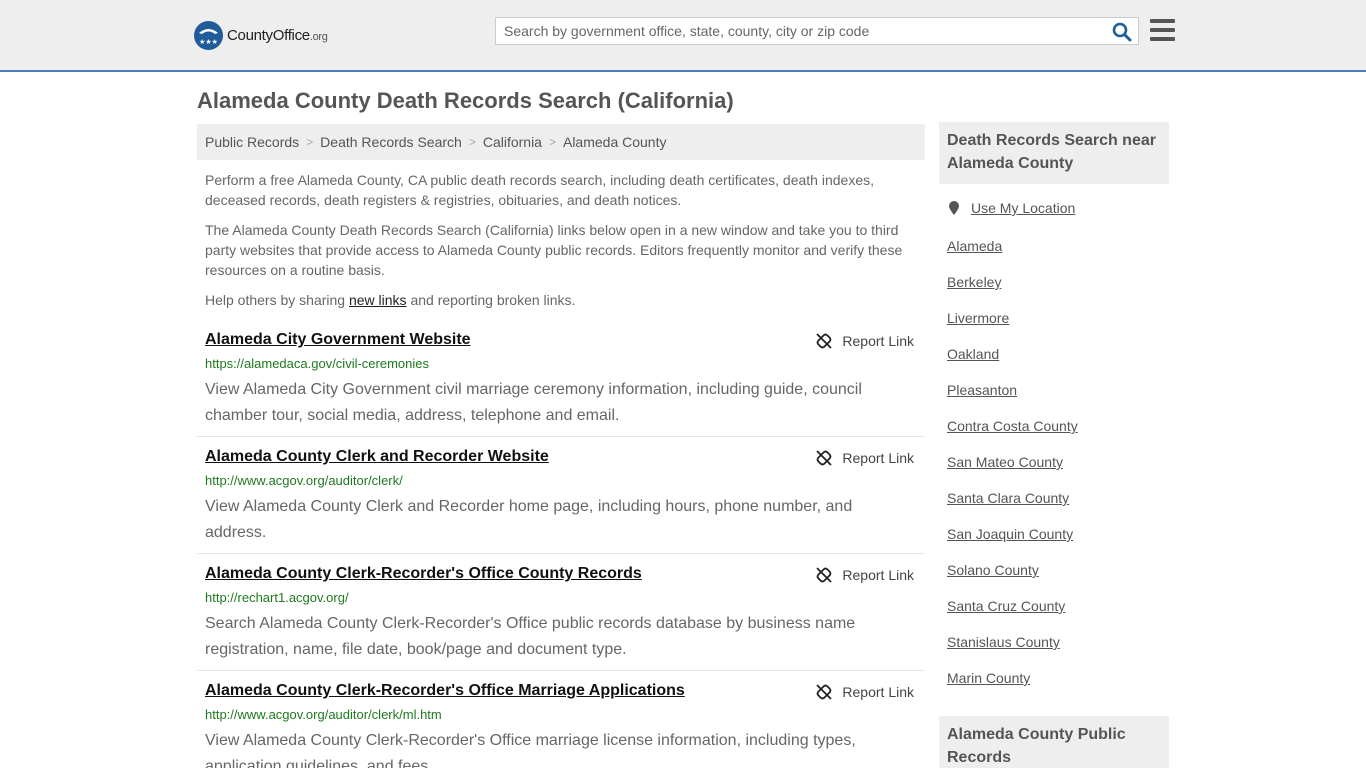  Describe the element at coordinates (304, 480) in the screenshot. I see `result-url: http://www.acgov.org/auditor/clerk/` at that location.